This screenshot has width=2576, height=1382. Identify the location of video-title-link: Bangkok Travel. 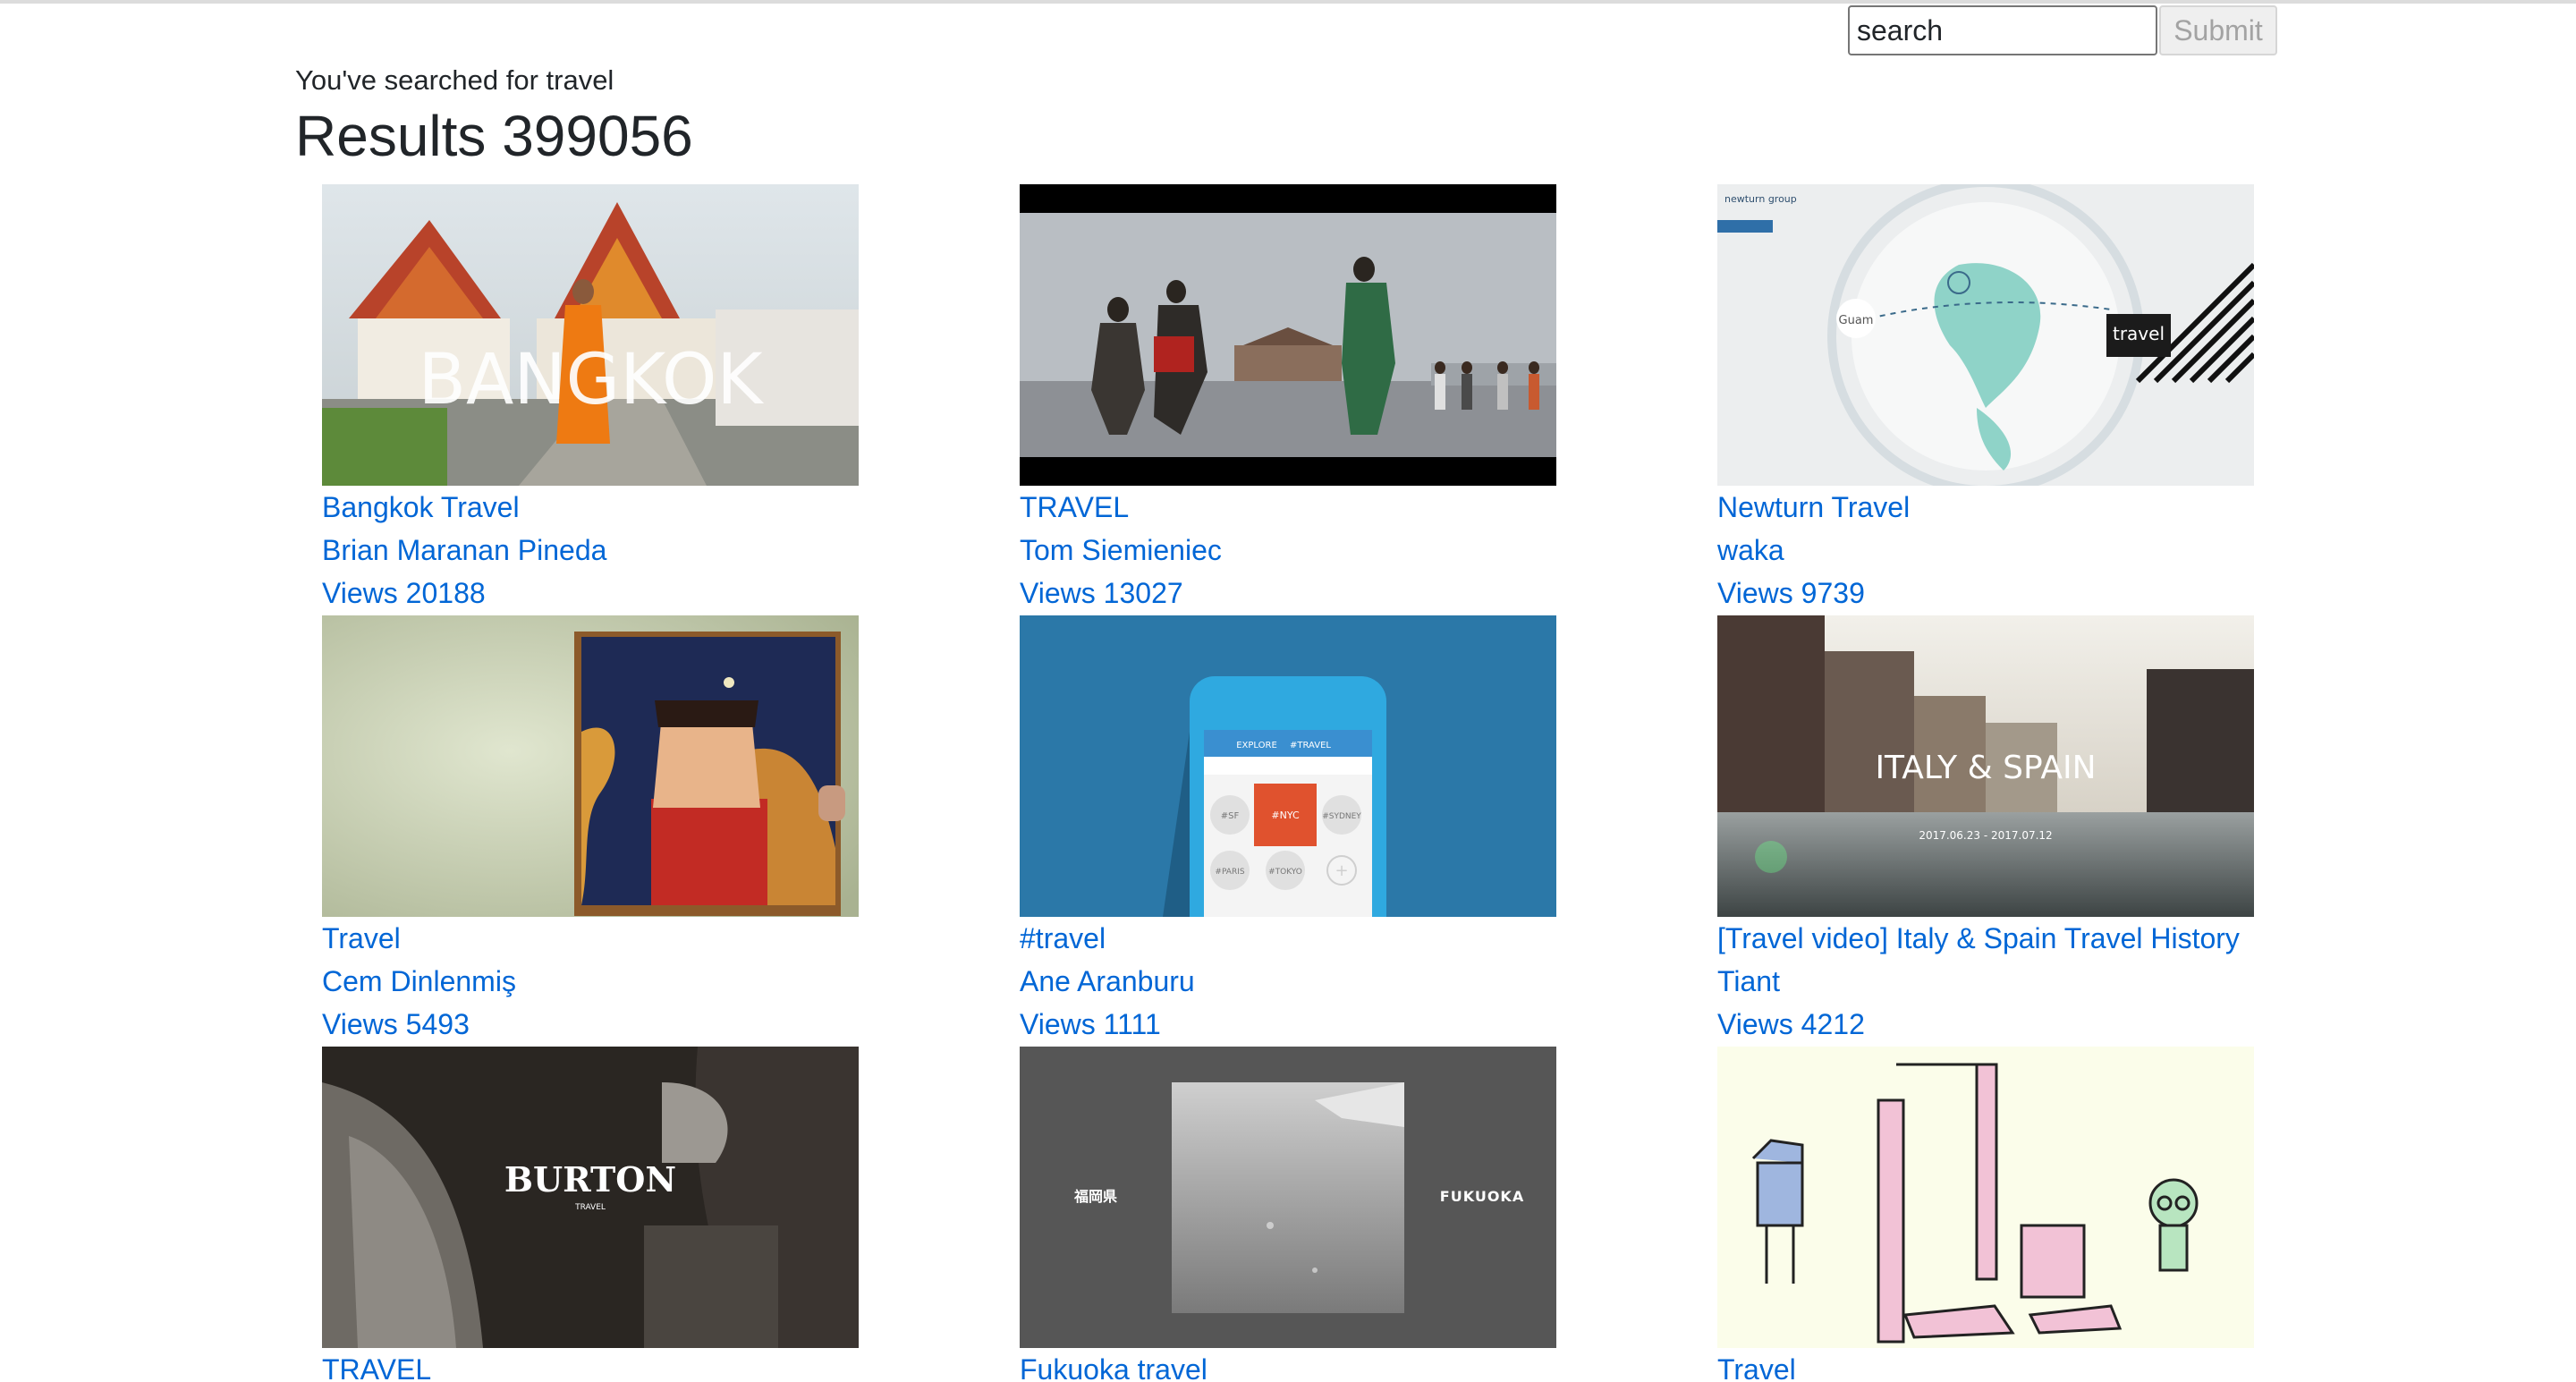
(599, 508).